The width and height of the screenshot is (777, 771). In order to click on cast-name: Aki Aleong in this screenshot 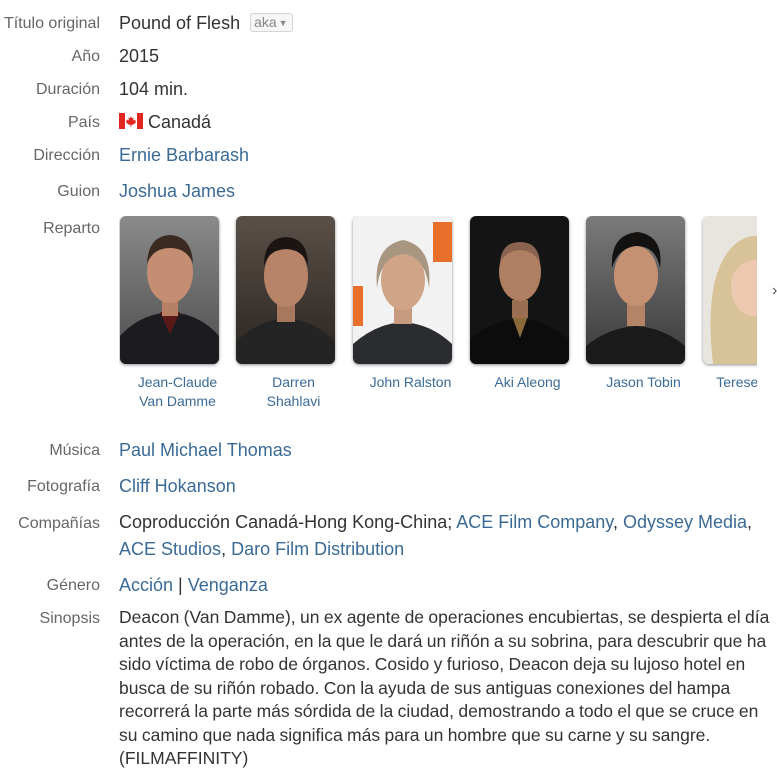, I will do `click(527, 382)`.